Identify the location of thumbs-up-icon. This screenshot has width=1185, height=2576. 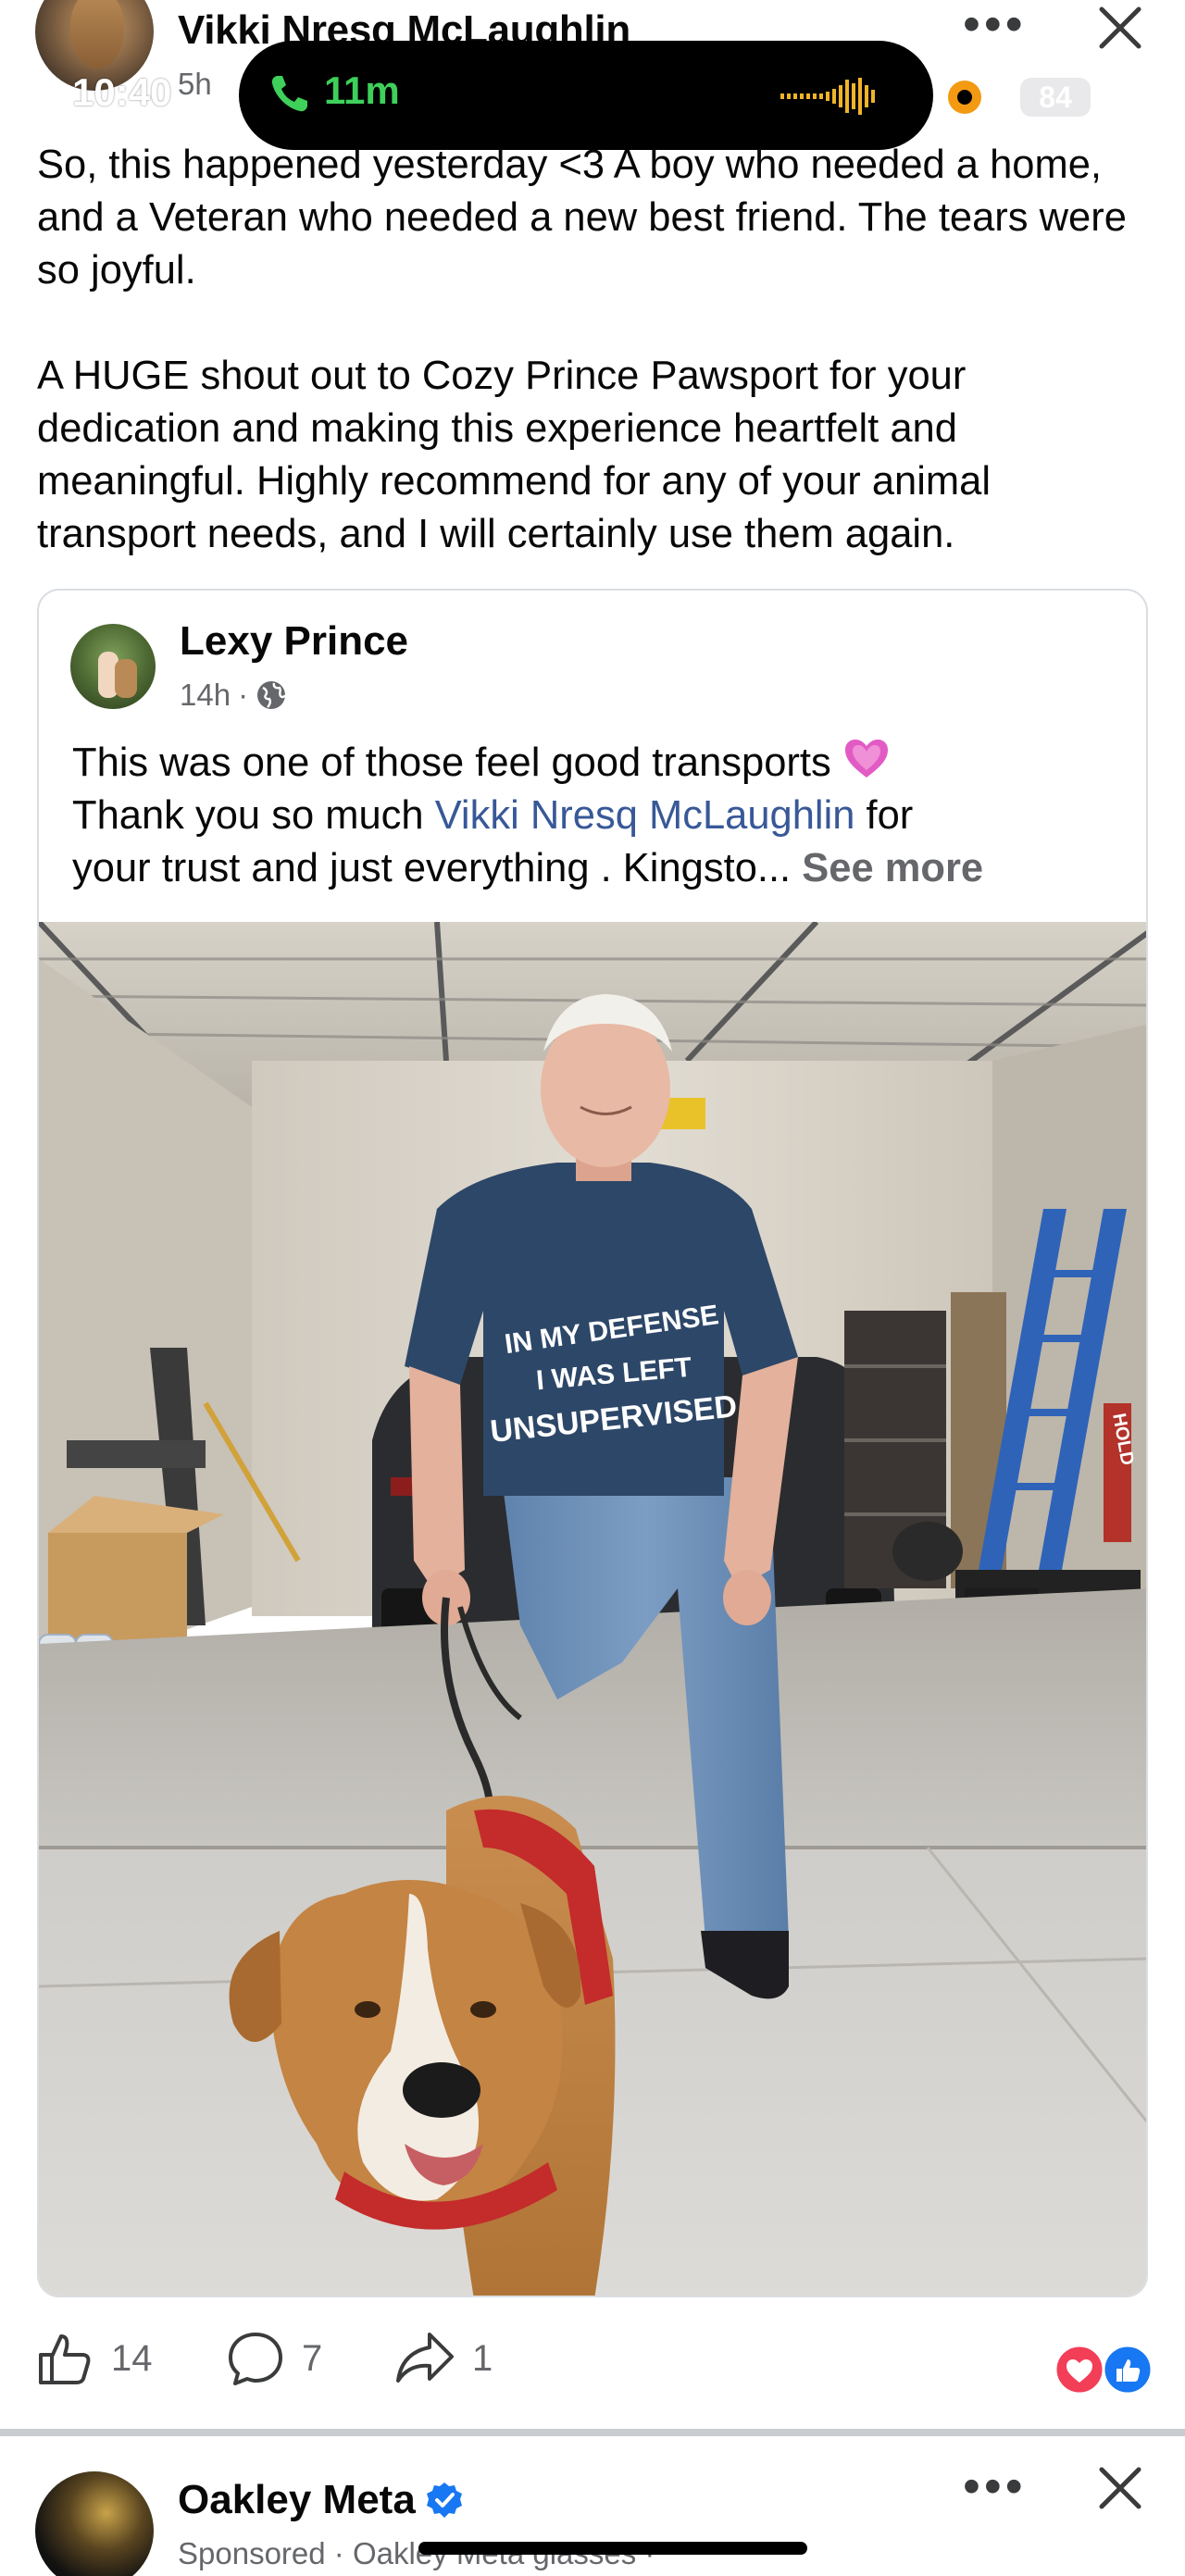
(65, 2359).